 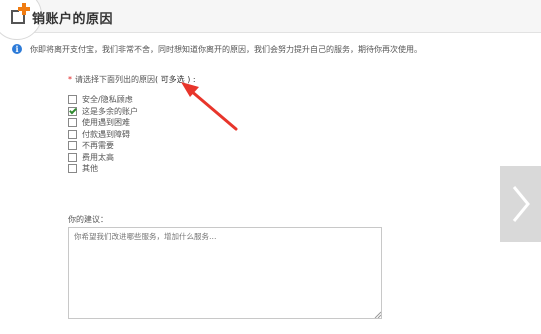 I want to click on chevron-right-icon, so click(x=521, y=204).